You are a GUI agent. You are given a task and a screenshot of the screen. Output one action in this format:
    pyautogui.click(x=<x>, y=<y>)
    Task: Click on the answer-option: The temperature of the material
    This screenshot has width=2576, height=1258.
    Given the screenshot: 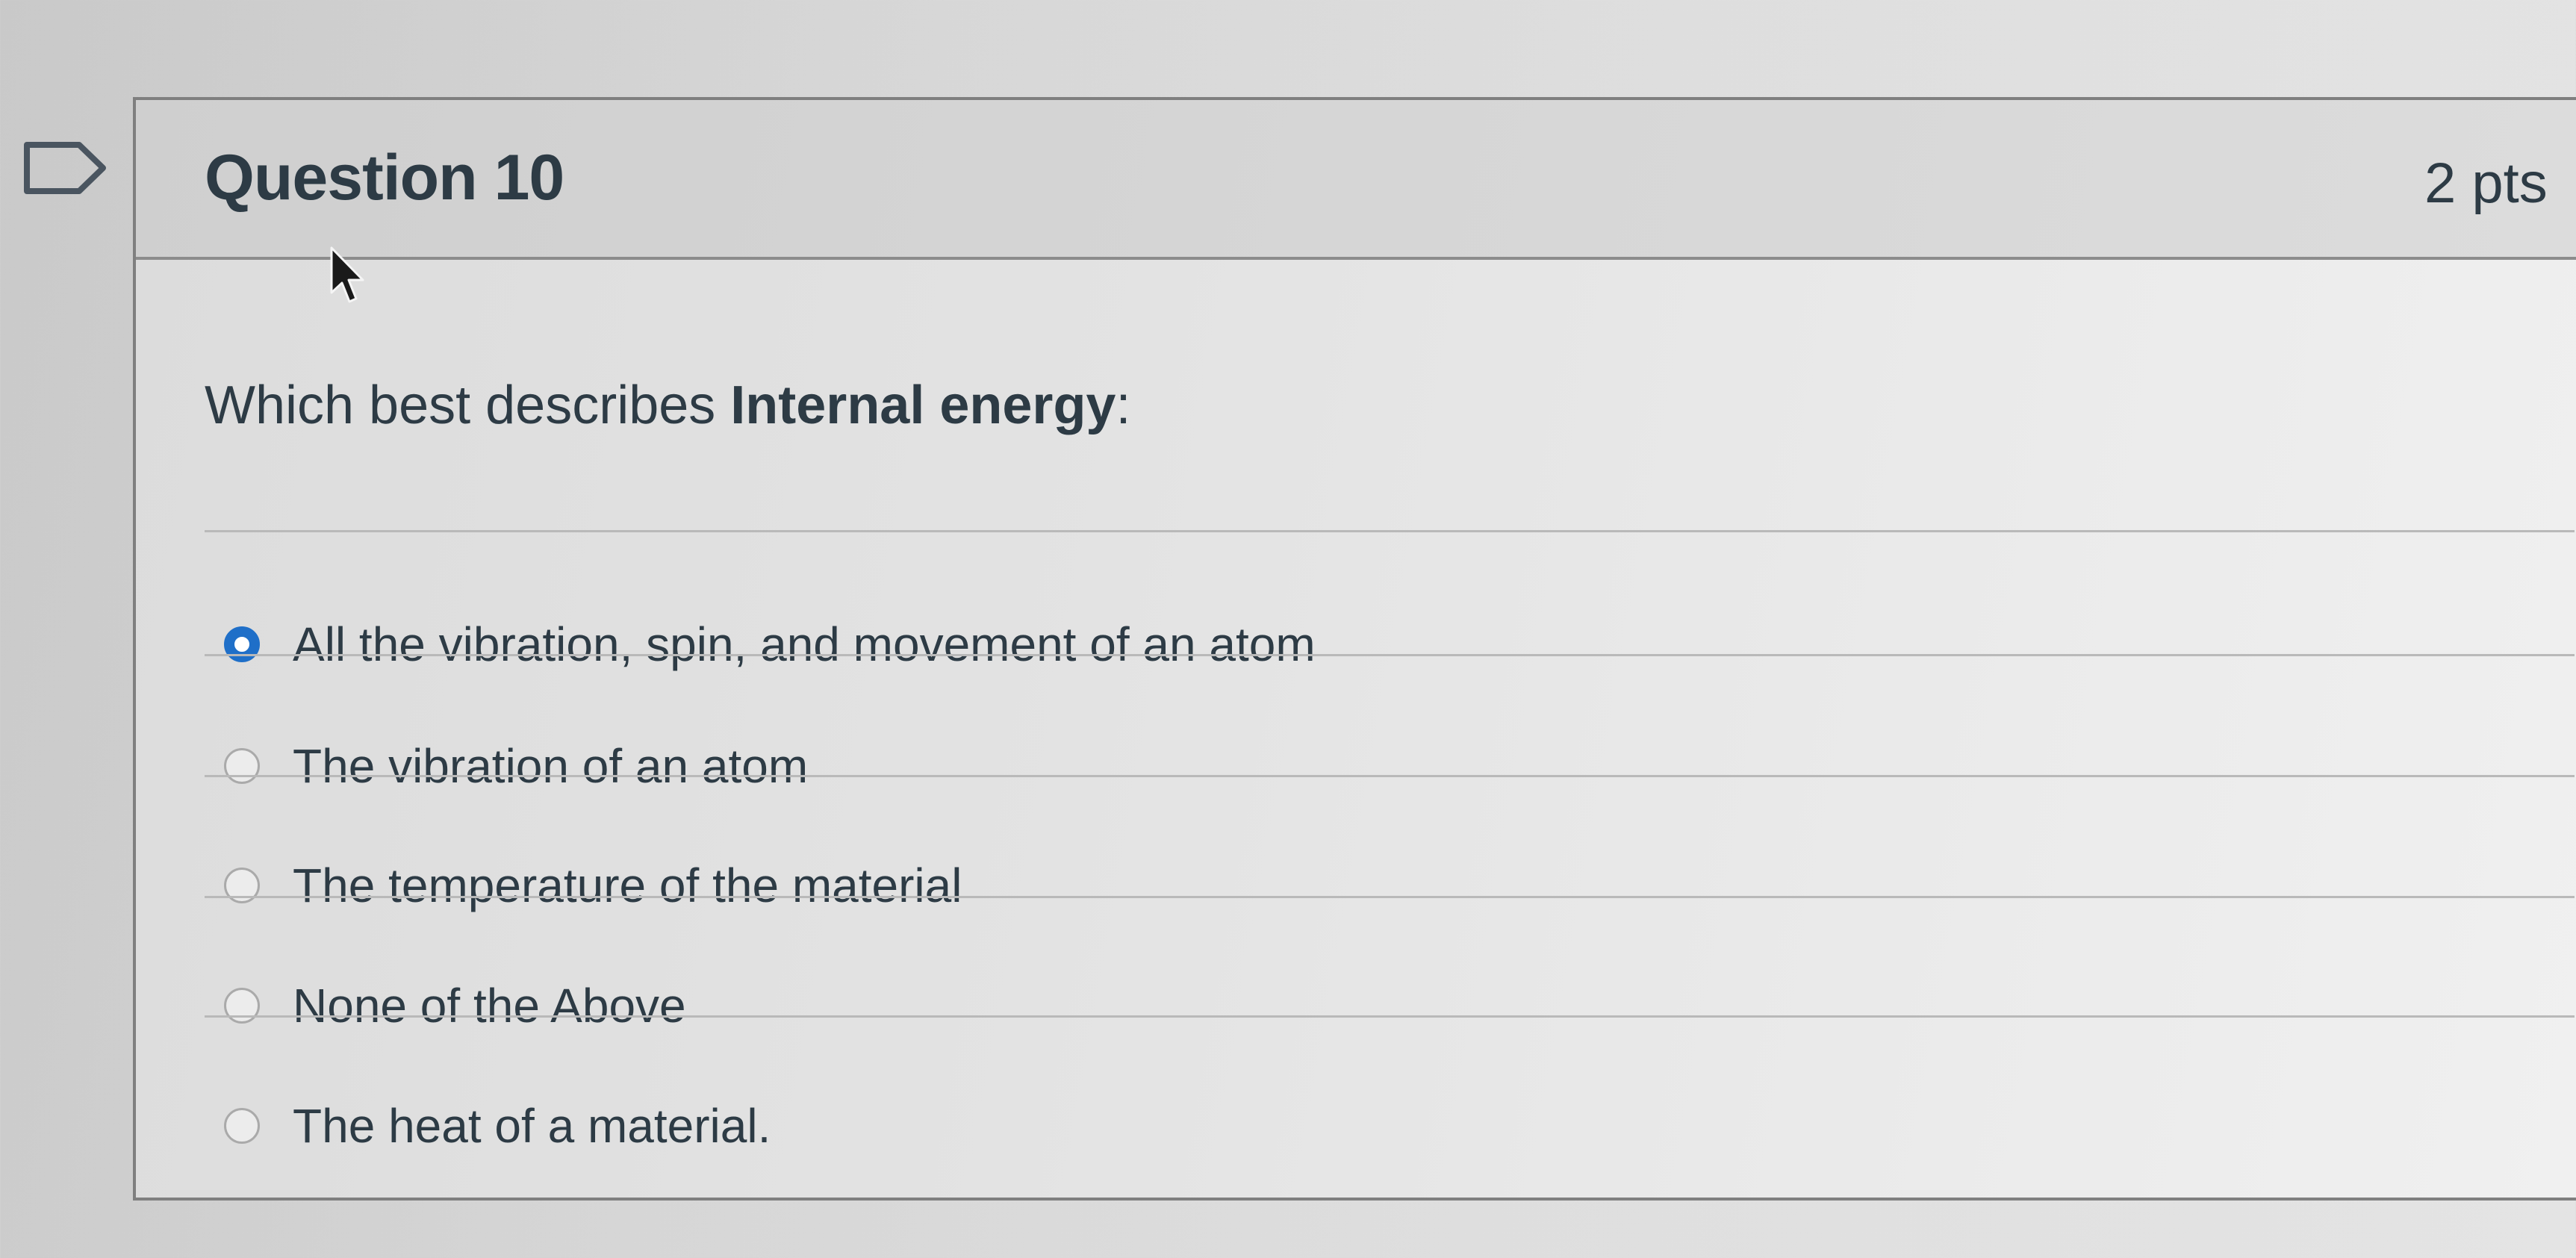 What is the action you would take?
    pyautogui.click(x=593, y=885)
    